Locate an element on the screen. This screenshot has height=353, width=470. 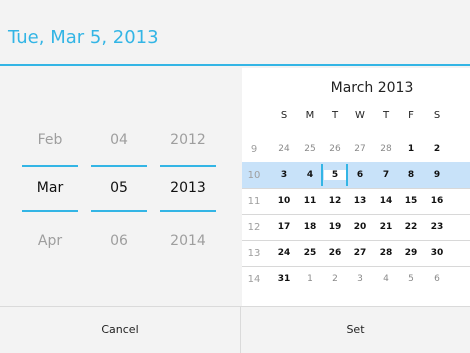
day-current: 05 is located at coordinates (119, 188).